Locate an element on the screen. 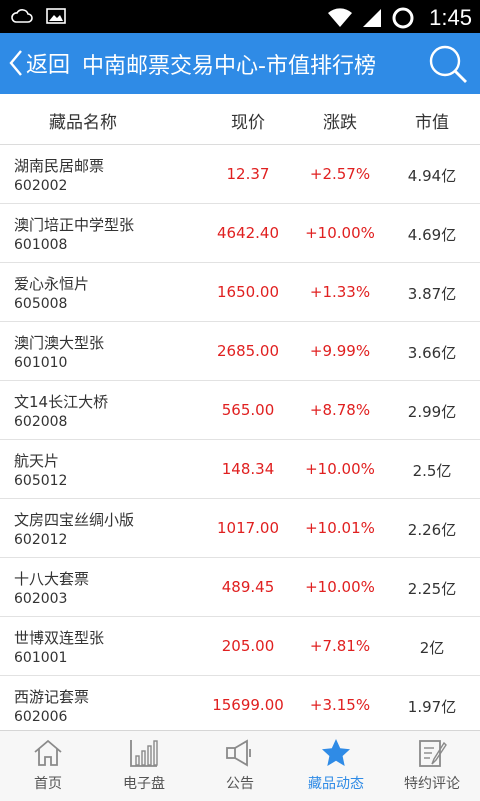 The height and width of the screenshot is (801, 480). table-header: 藏品名称 现价 涨跌 市值 is located at coordinates (240, 119).